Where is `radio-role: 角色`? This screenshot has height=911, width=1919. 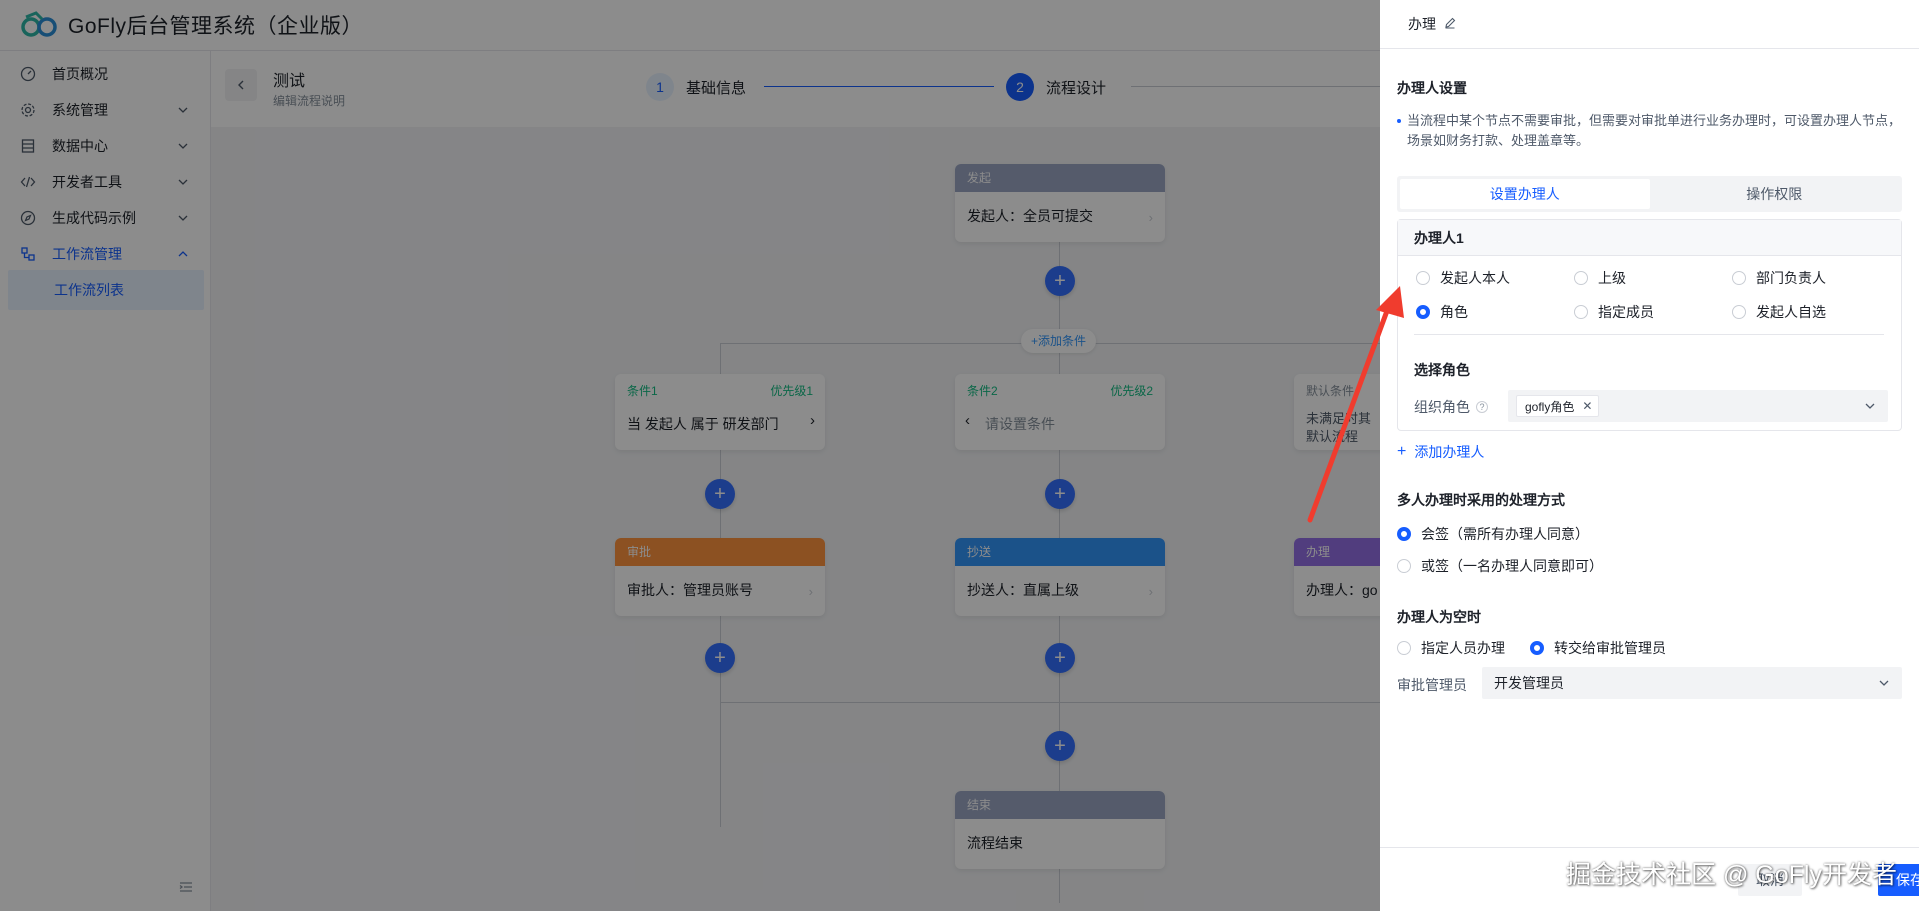 radio-role: 角色 is located at coordinates (1442, 312).